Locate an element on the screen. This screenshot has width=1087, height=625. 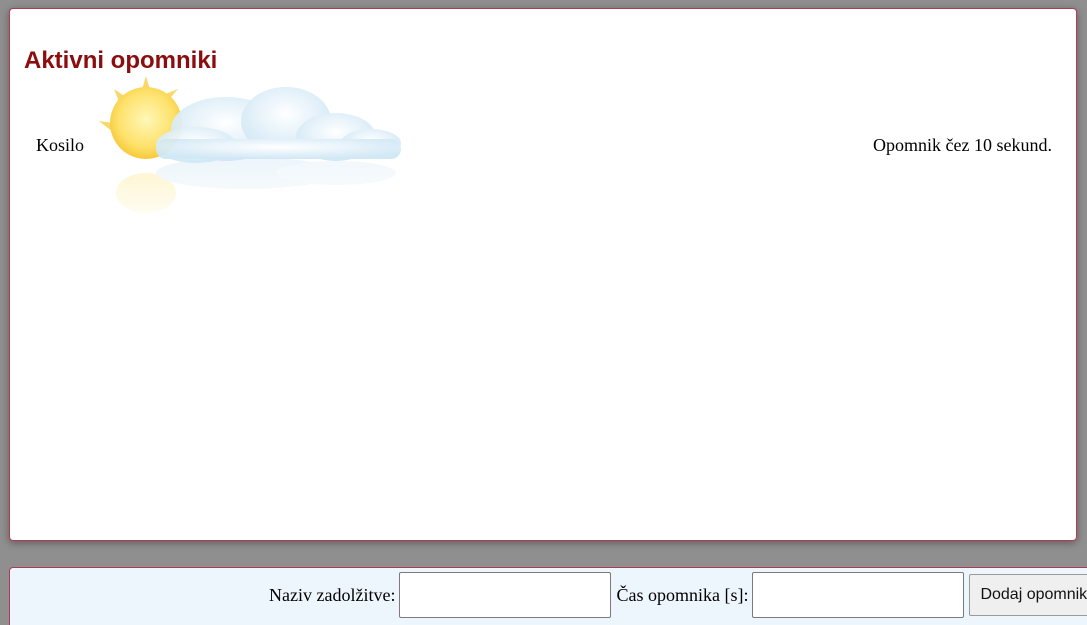
reminder-item: Kosilo Opomnik čez 10 sekund. is located at coordinates (544, 145).